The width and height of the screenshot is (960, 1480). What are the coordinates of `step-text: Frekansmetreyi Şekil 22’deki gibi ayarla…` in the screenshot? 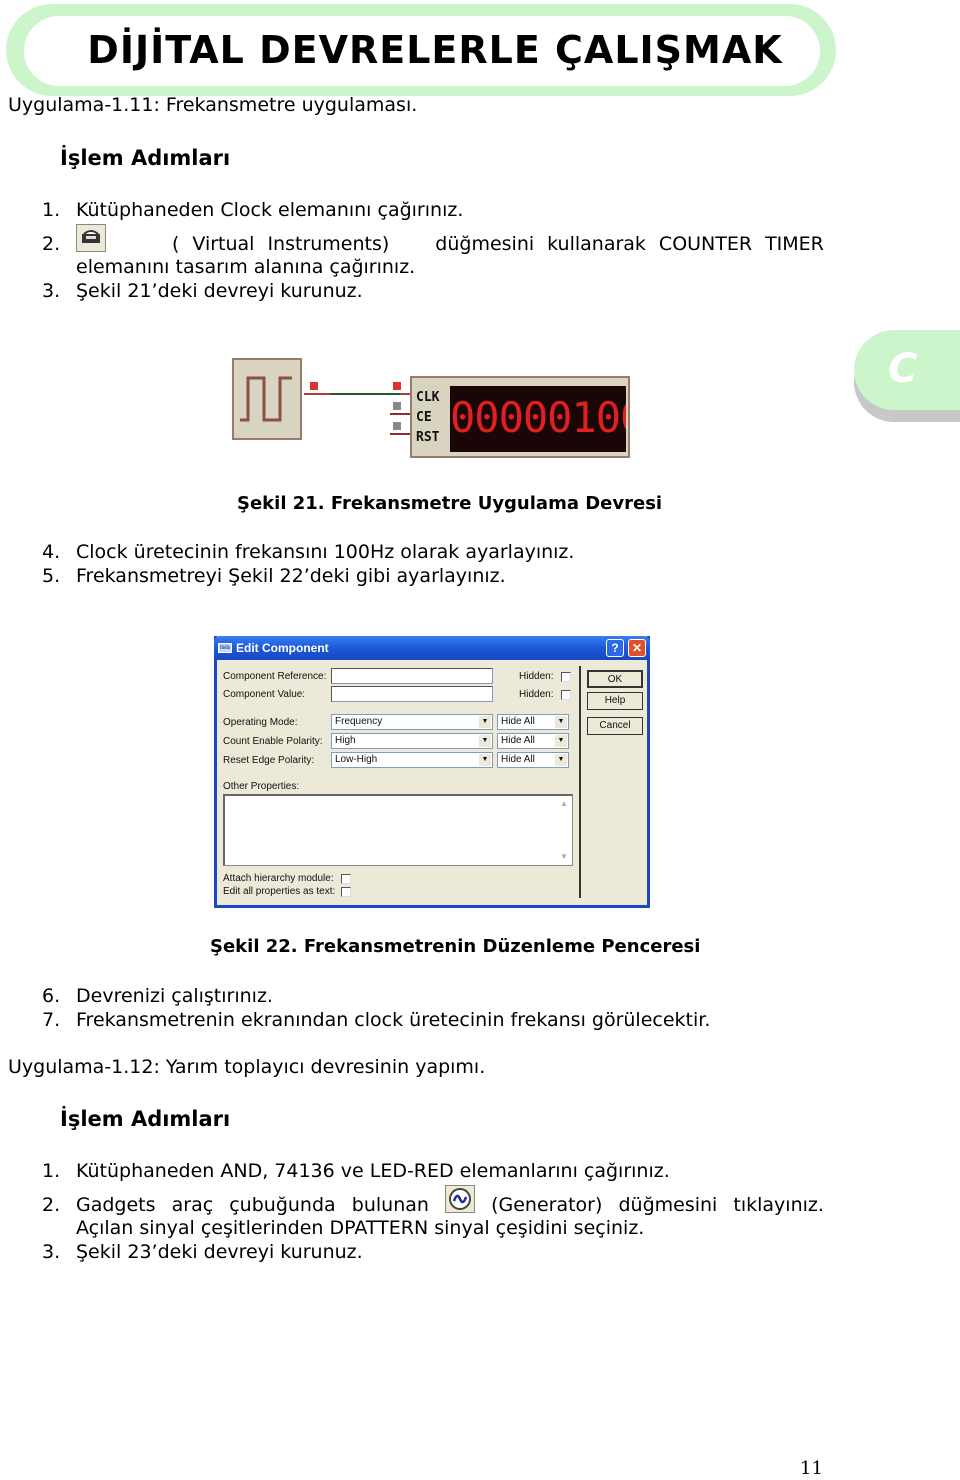 It's located at (291, 576).